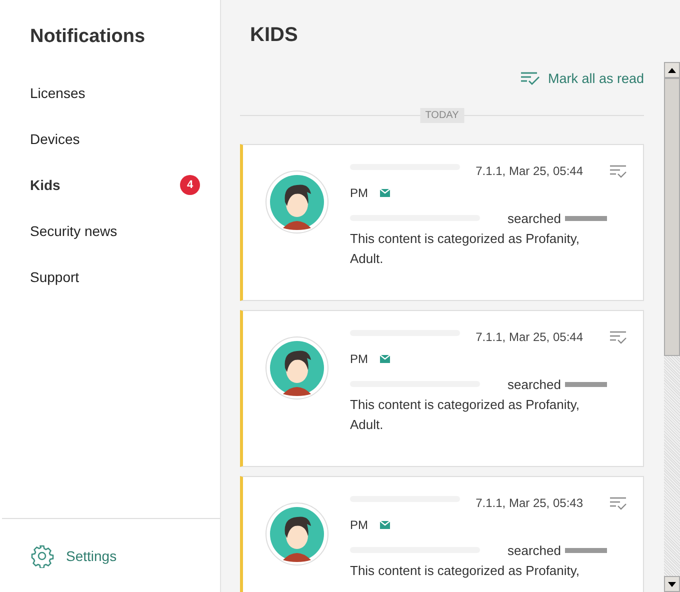  Describe the element at coordinates (110, 277) in the screenshot. I see `sidebar-item: Support` at that location.